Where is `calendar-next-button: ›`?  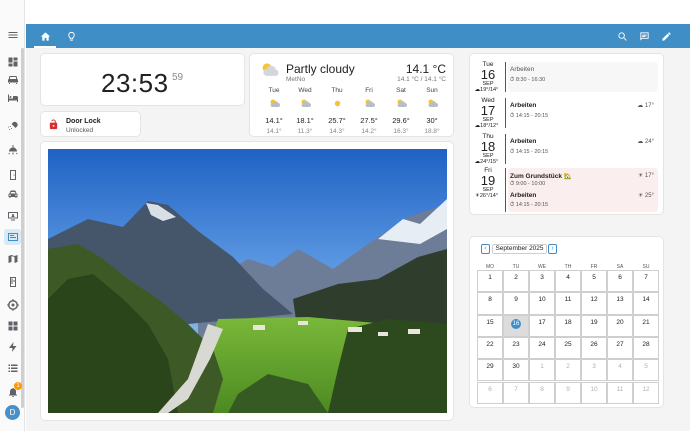
calendar-next-button: › is located at coordinates (552, 249).